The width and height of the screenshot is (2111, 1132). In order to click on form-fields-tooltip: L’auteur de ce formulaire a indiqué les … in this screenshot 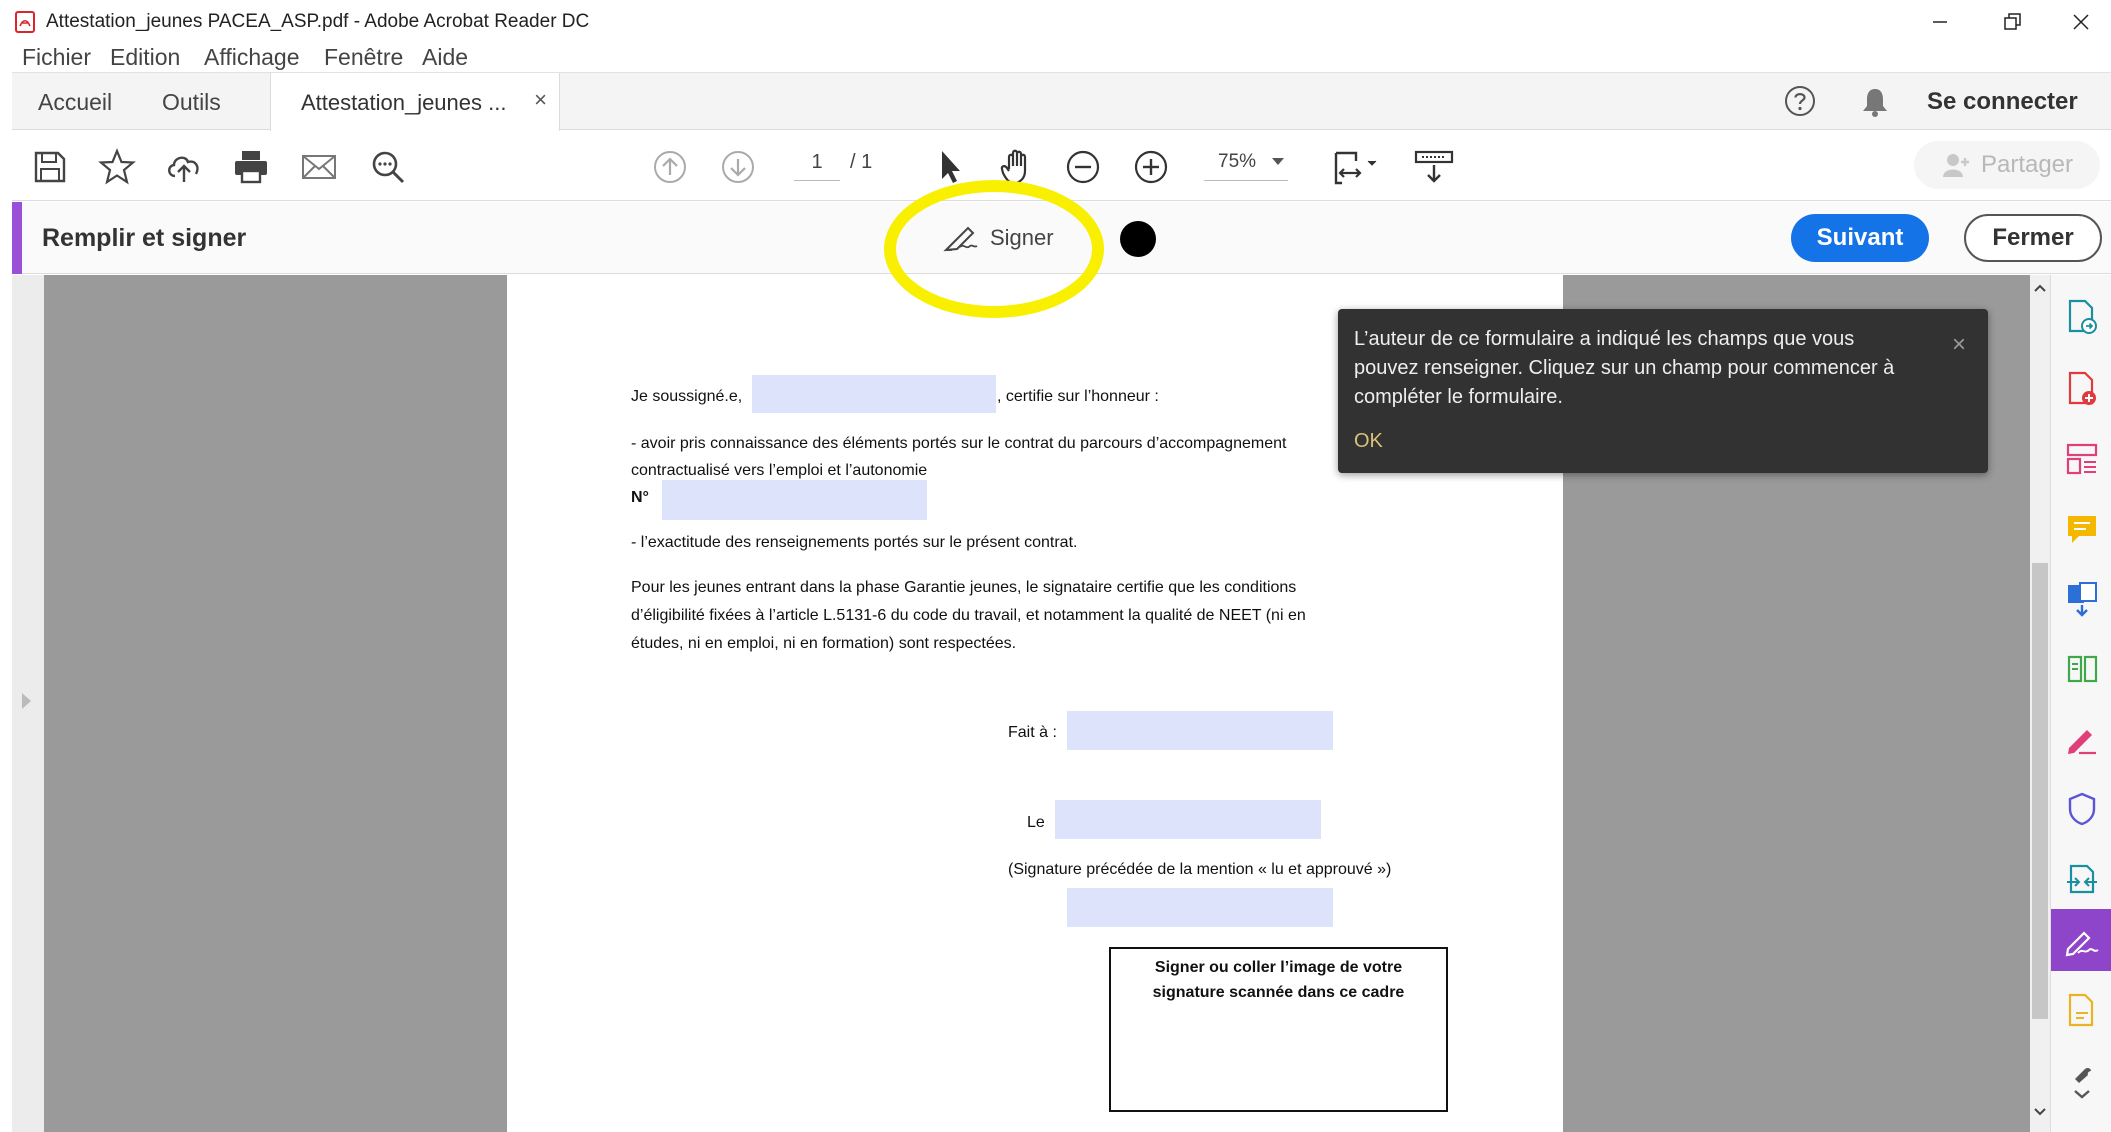, I will do `click(1663, 391)`.